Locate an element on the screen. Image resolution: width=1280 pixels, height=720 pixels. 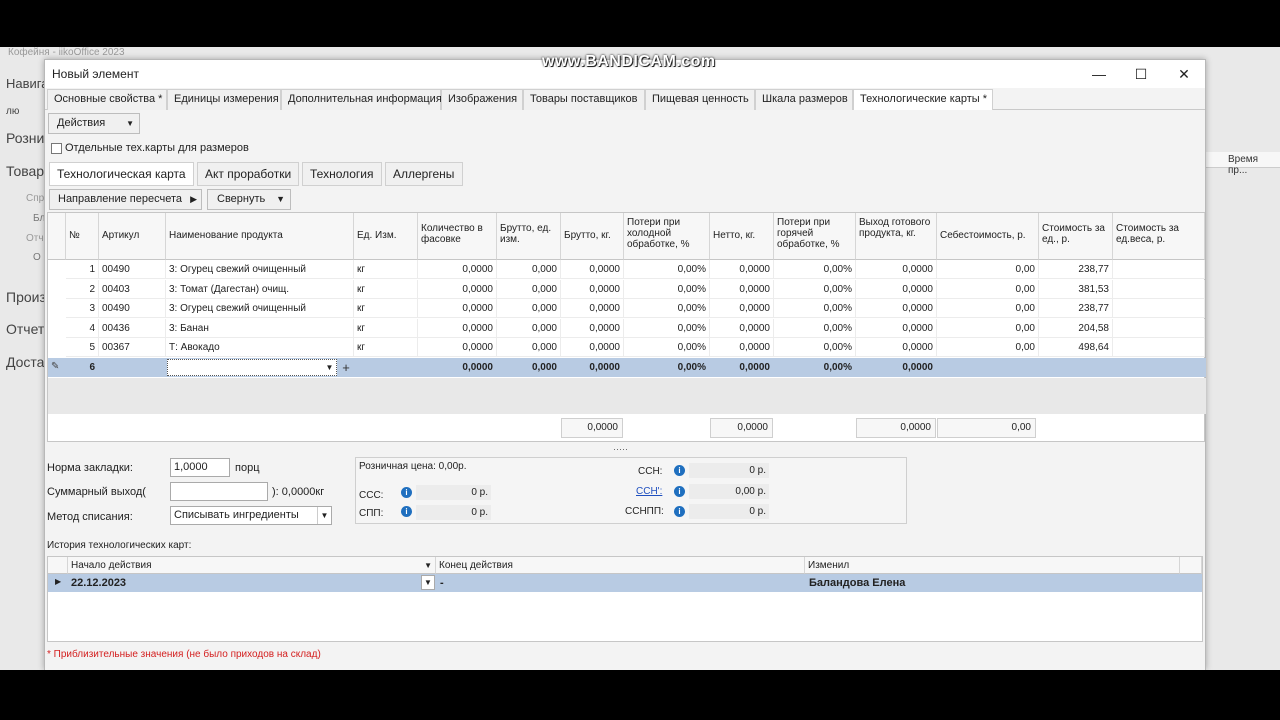
subtab-technology: Технология is located at coordinates (342, 174).